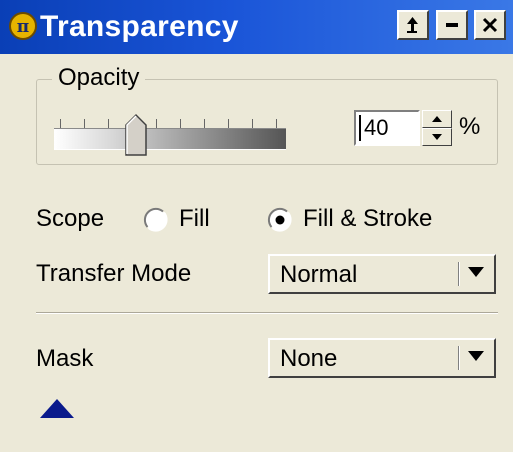 The height and width of the screenshot is (452, 513). What do you see at coordinates (382, 358) in the screenshot?
I see `mask-dropdown: None` at bounding box center [382, 358].